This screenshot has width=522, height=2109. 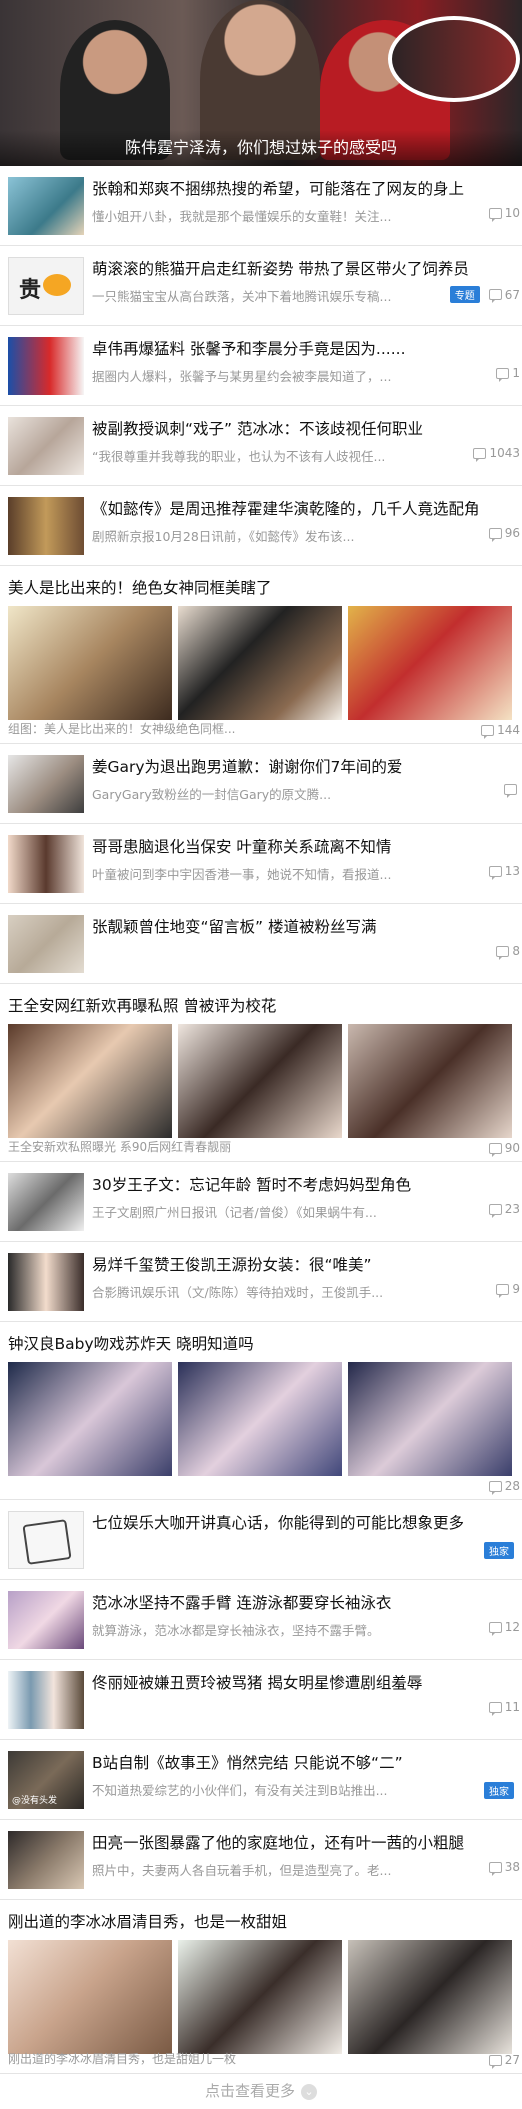 What do you see at coordinates (484, 294) in the screenshot?
I see `comment-count: 专题 67` at bounding box center [484, 294].